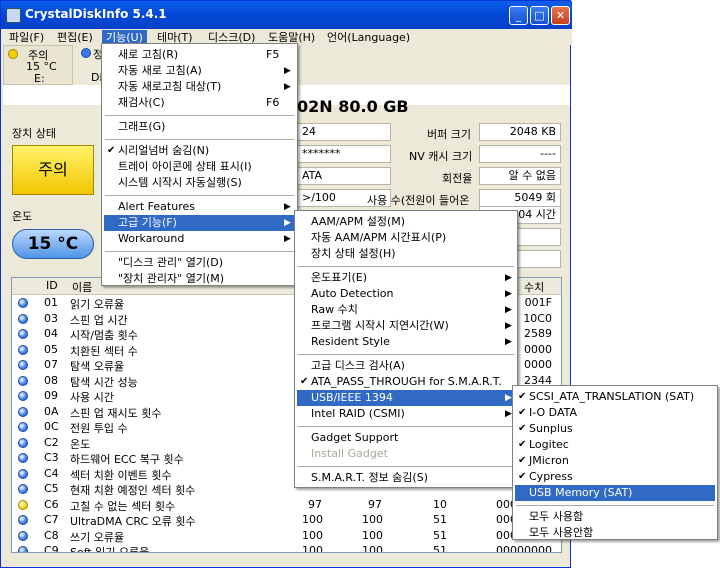 This screenshot has height=568, width=720. What do you see at coordinates (615, 445) in the screenshot?
I see `menu-item-logitec: ✔ Logitec` at bounding box center [615, 445].